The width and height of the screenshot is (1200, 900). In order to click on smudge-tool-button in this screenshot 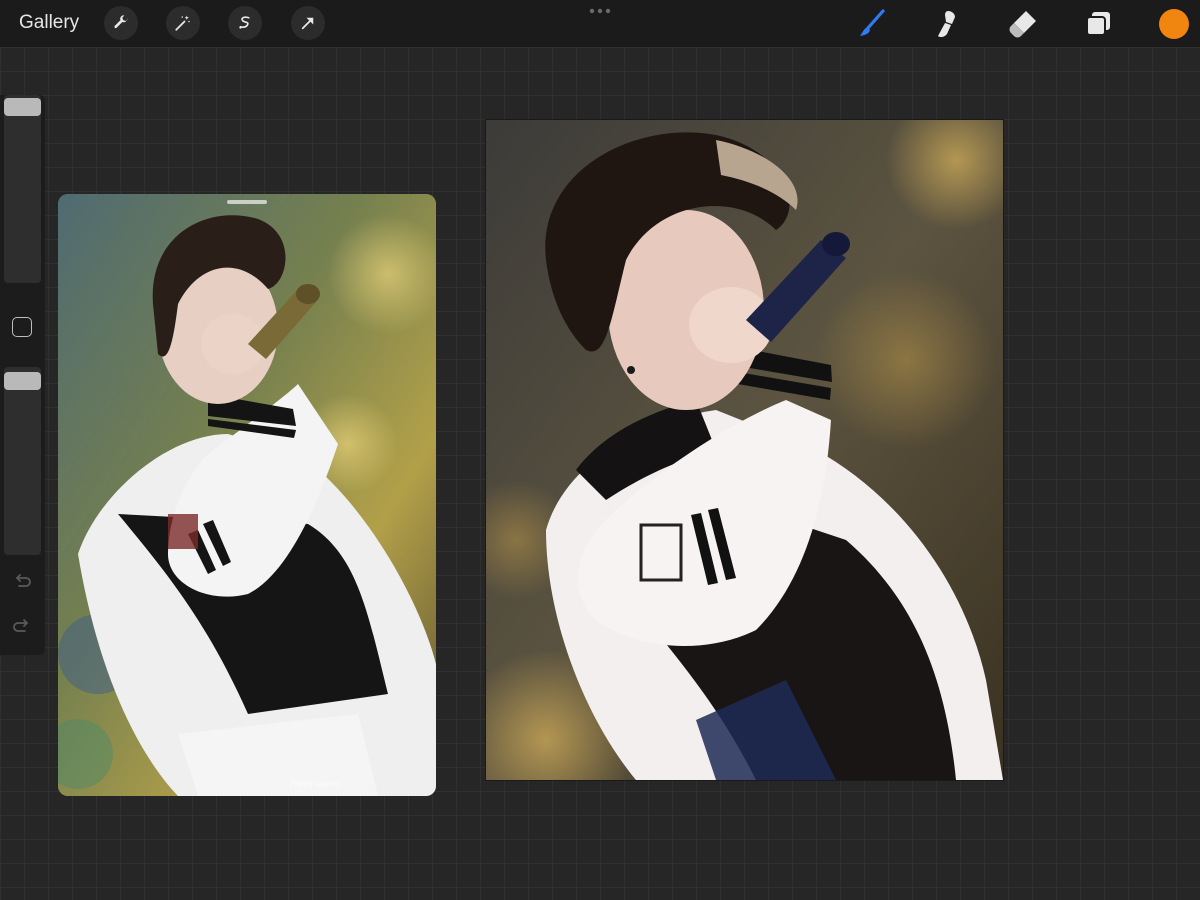, I will do `click(947, 24)`.